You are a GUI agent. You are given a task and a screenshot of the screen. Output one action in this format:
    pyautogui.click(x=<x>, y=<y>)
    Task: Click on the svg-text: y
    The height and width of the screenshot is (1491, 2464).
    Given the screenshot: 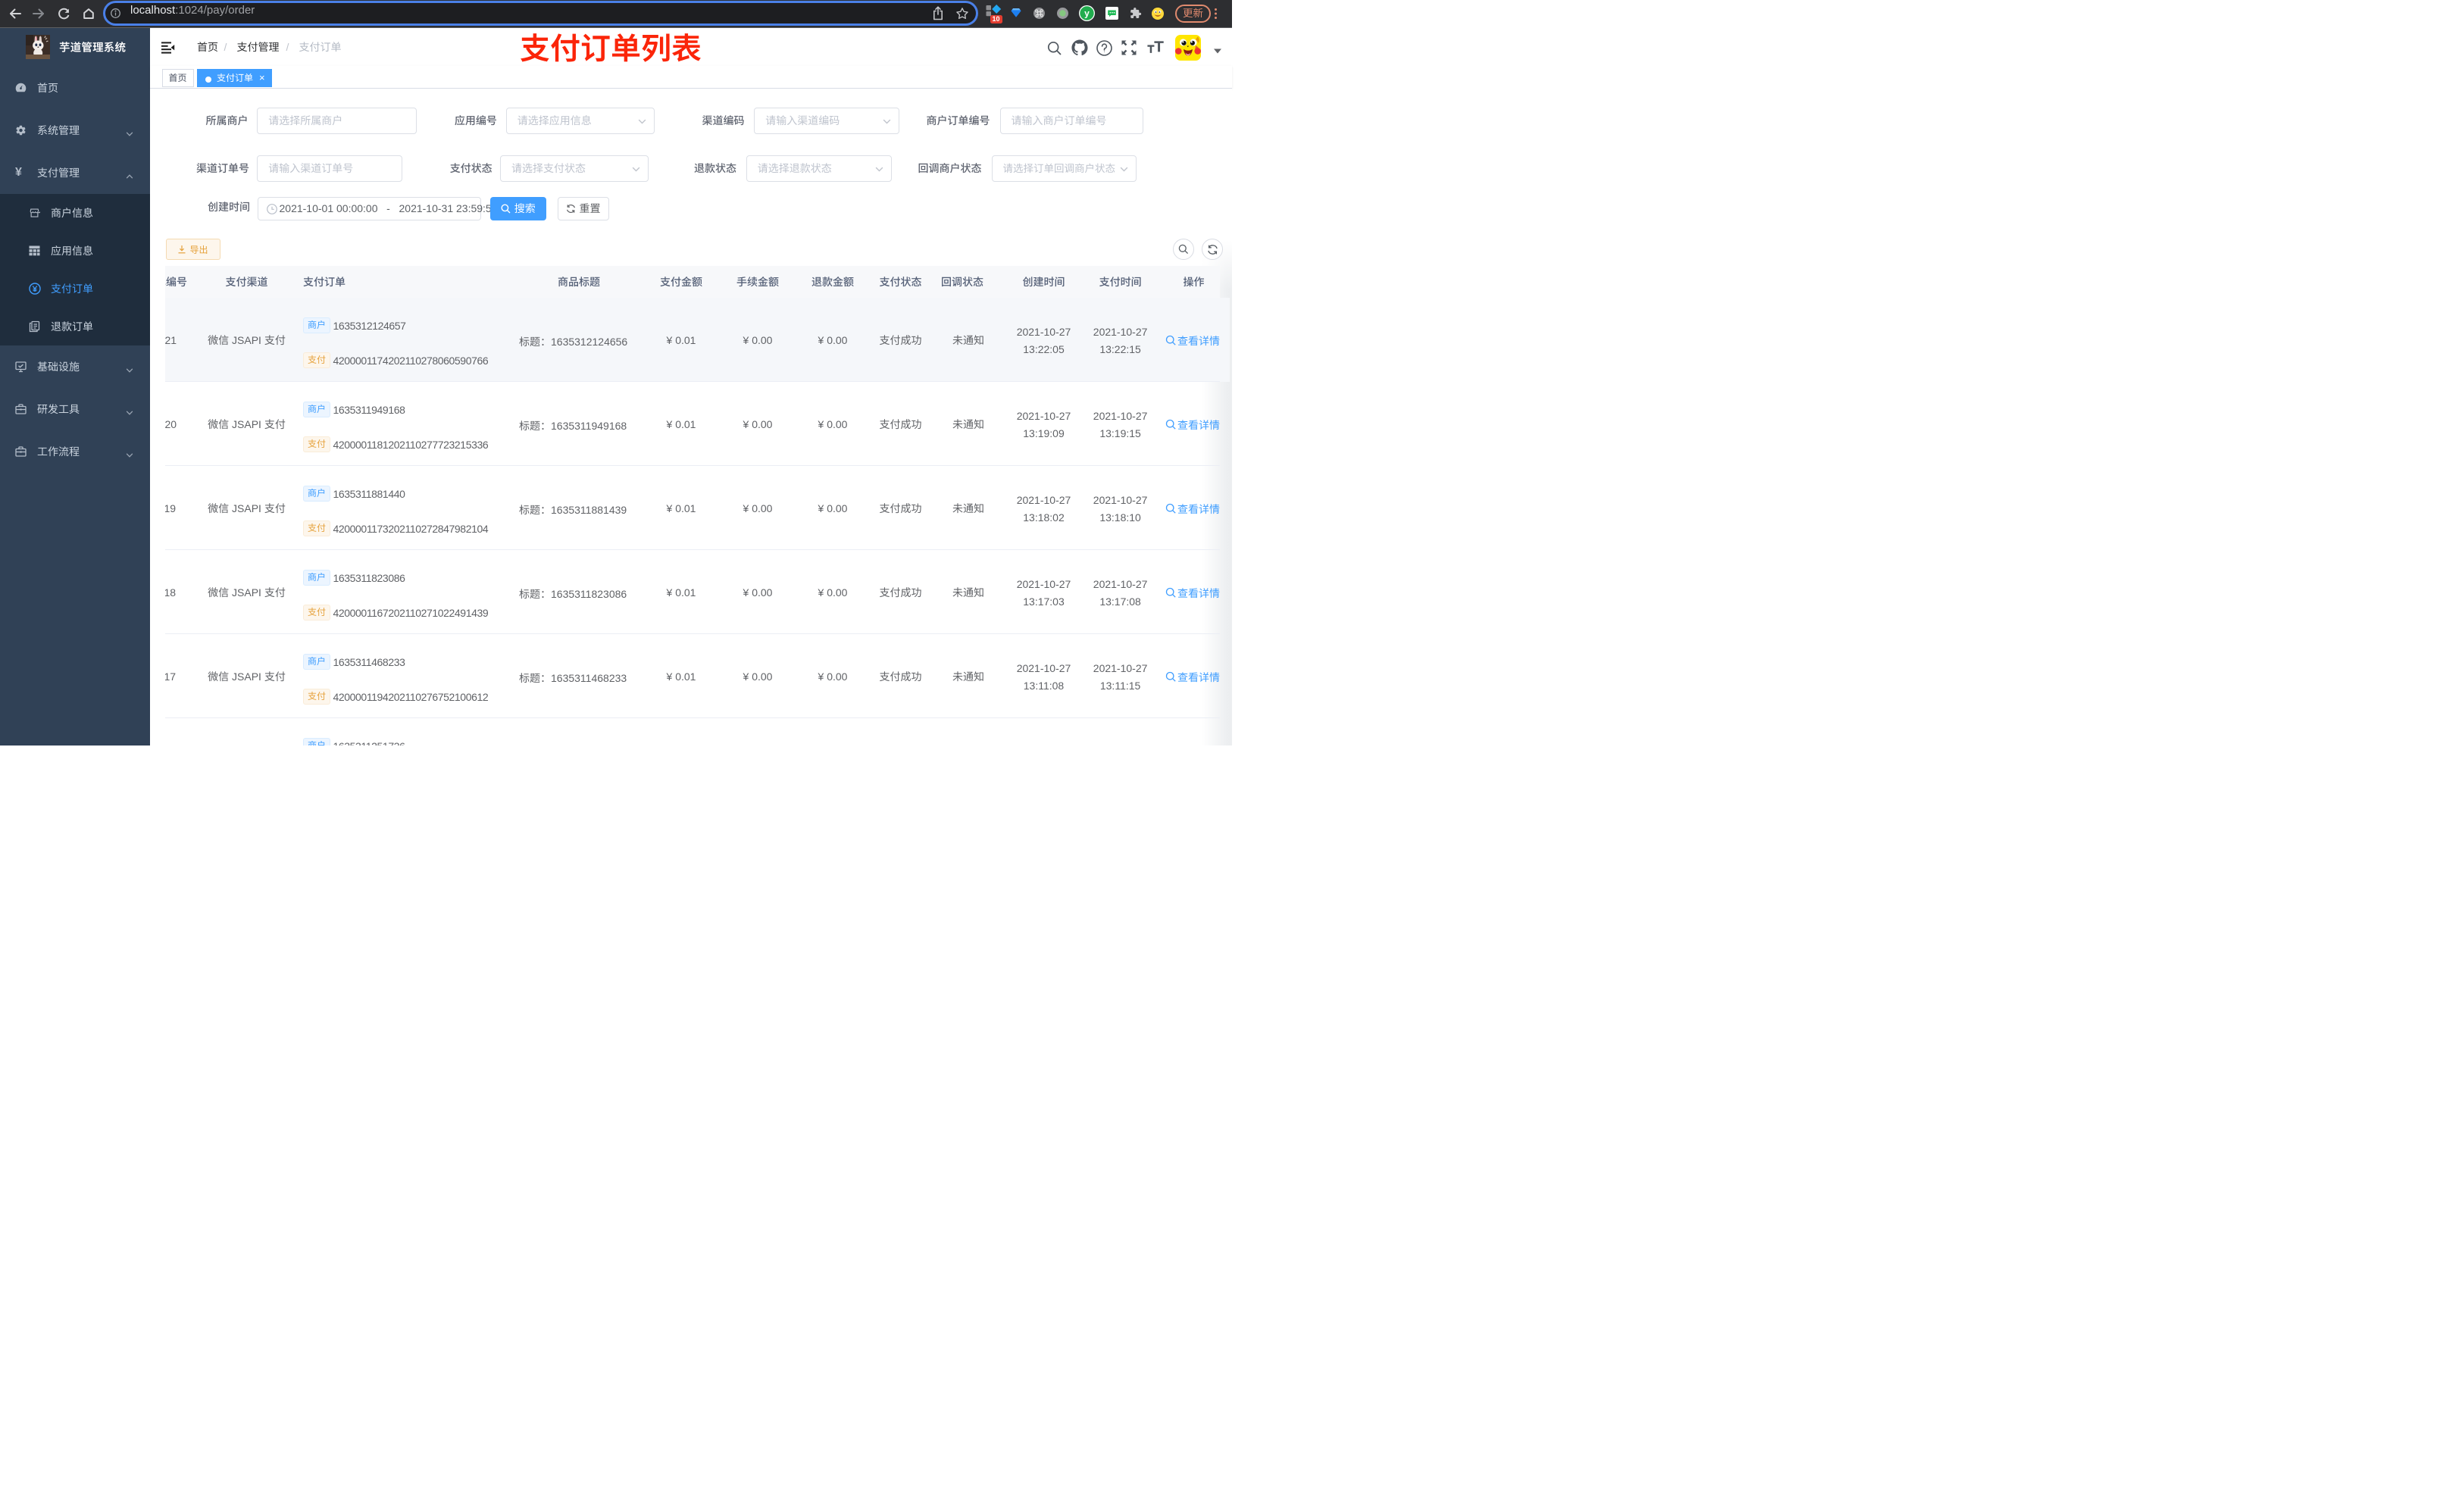 What is the action you would take?
    pyautogui.click(x=1087, y=13)
    